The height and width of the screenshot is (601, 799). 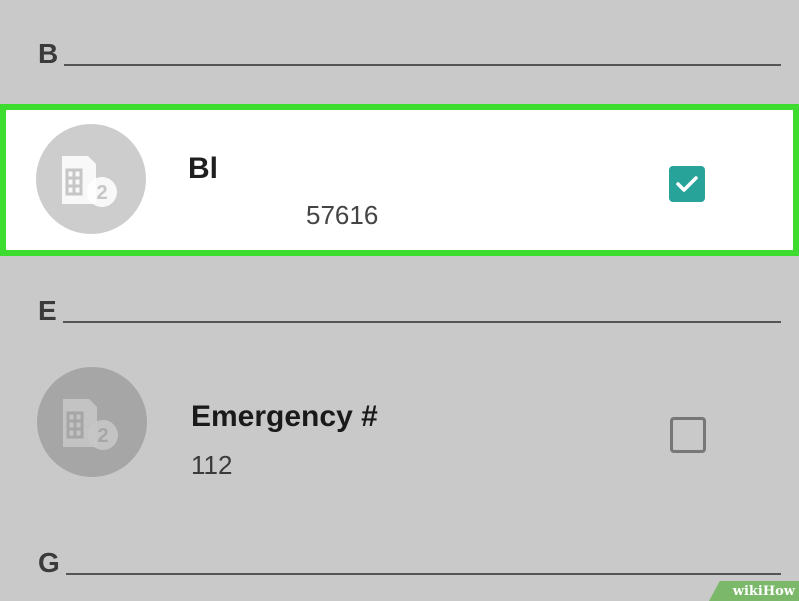 What do you see at coordinates (48, 53) in the screenshot?
I see `section-letter-b: B` at bounding box center [48, 53].